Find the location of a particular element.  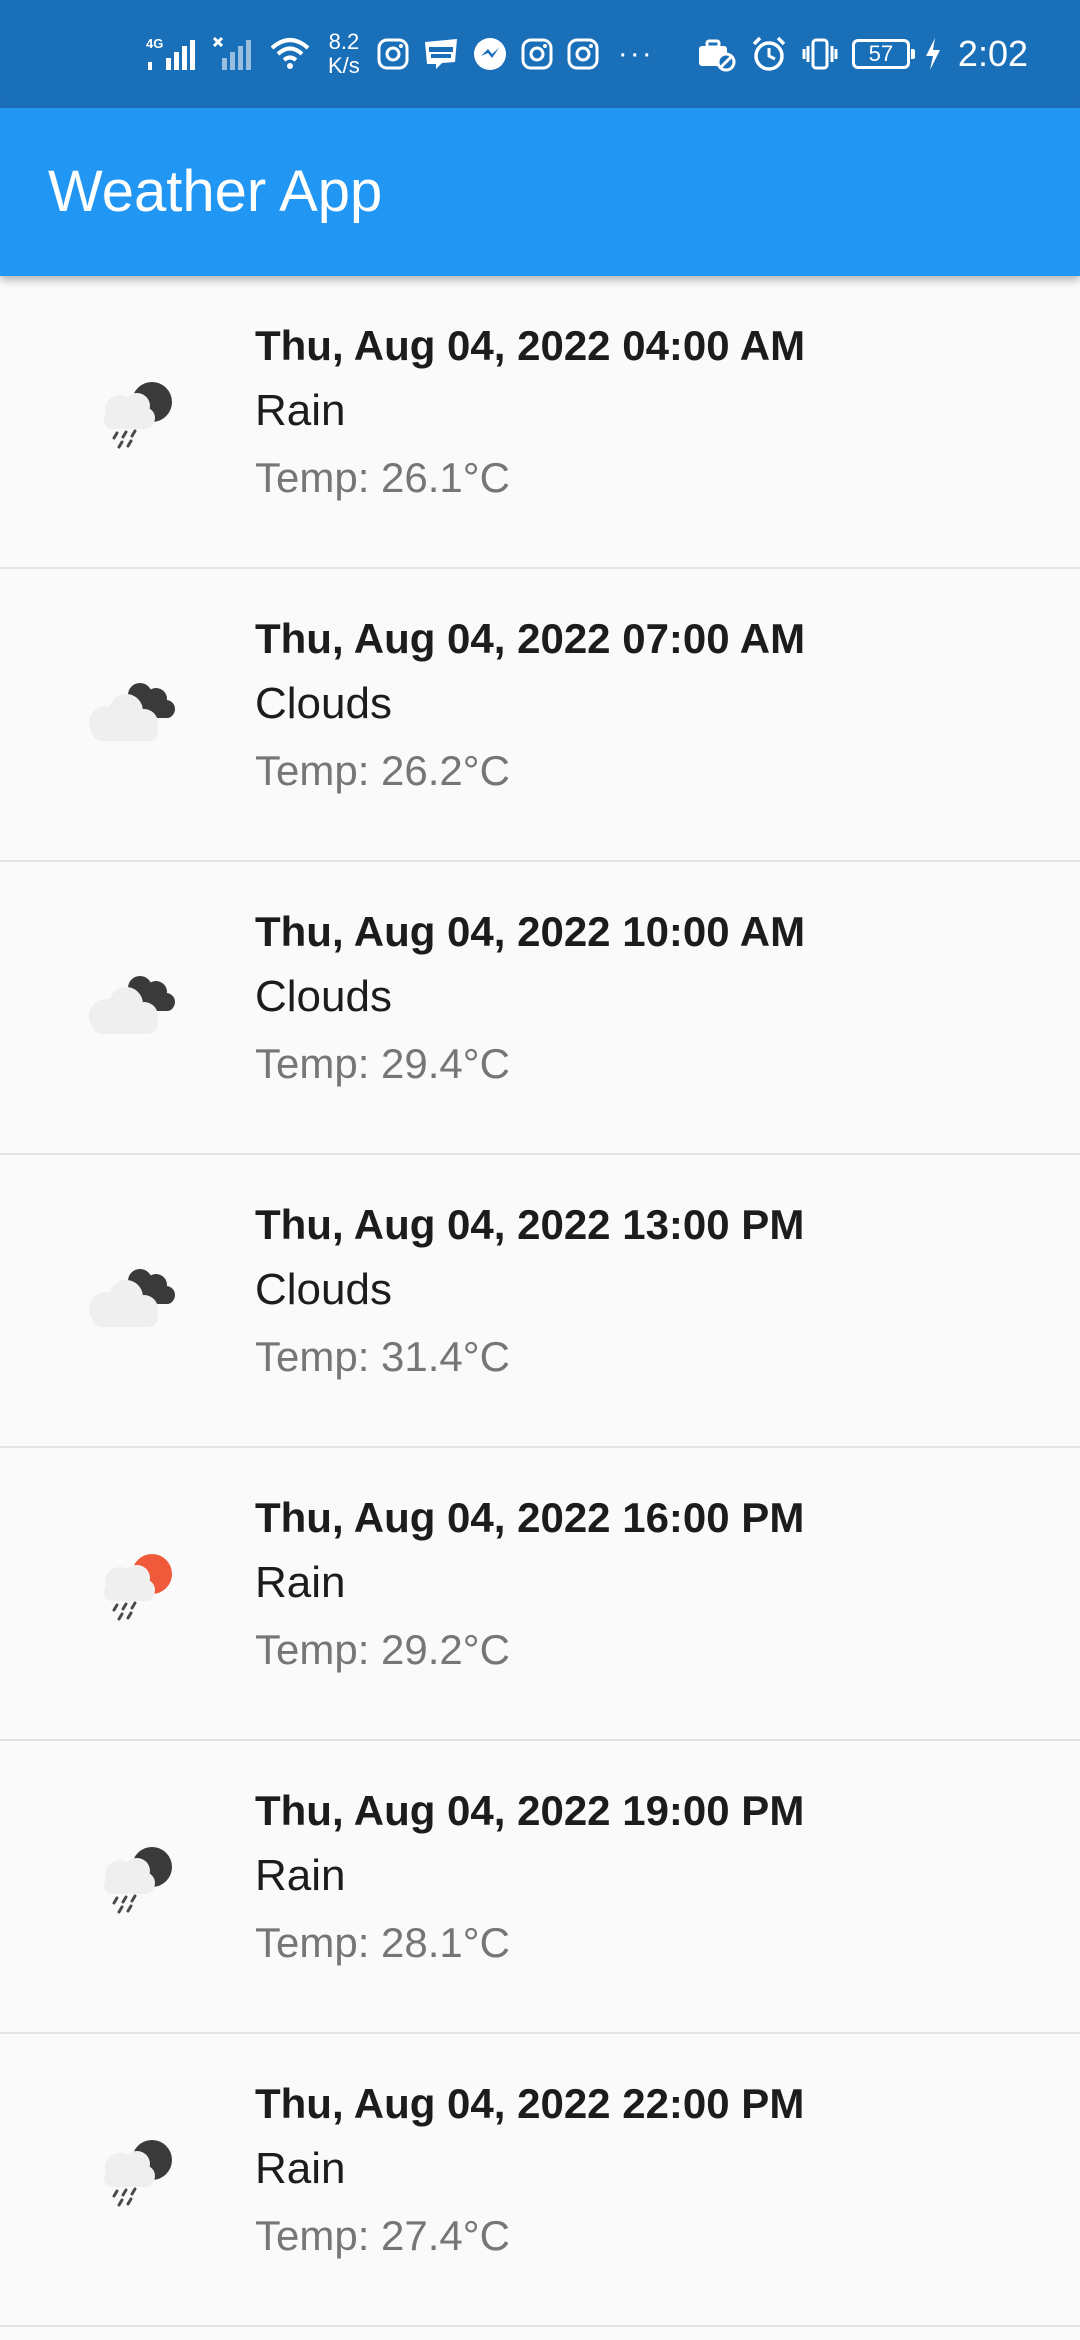

forecast-temperature: Temp: 28.1°C is located at coordinates (382, 1942).